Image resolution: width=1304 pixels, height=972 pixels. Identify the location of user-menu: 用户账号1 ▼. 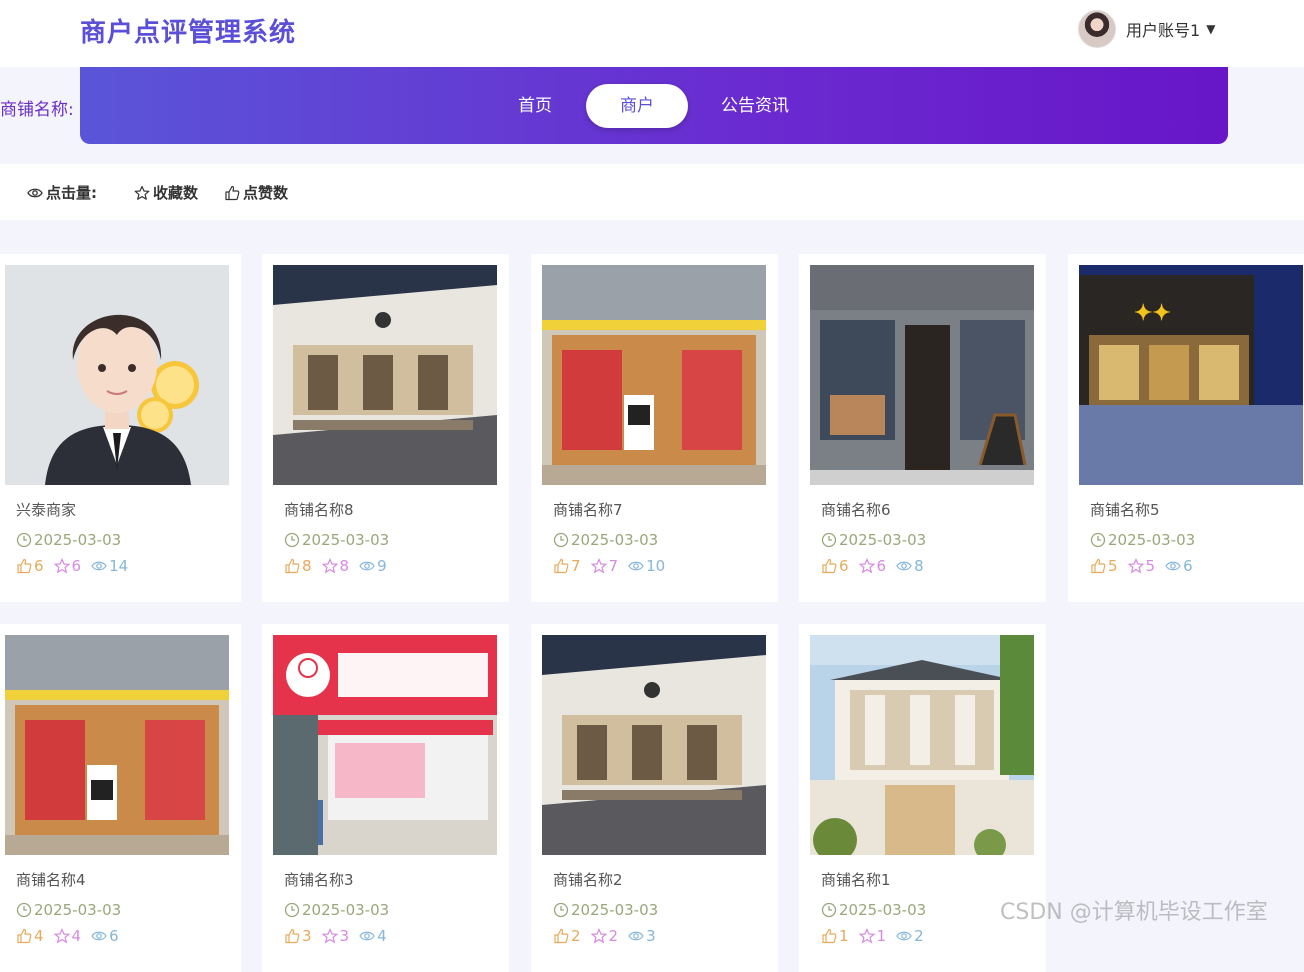
(1146, 29).